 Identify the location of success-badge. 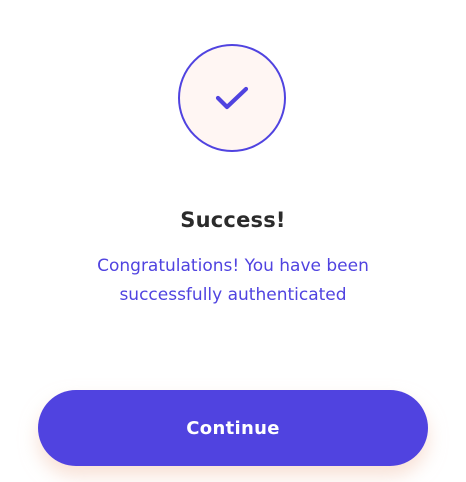
(232, 98).